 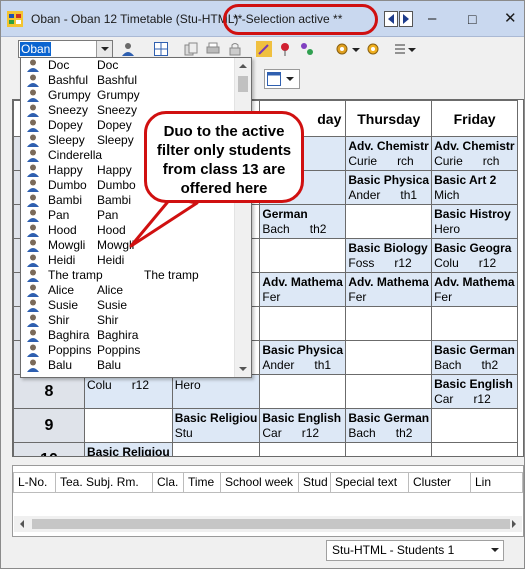 I want to click on column-header: Stud, so click(x=315, y=482).